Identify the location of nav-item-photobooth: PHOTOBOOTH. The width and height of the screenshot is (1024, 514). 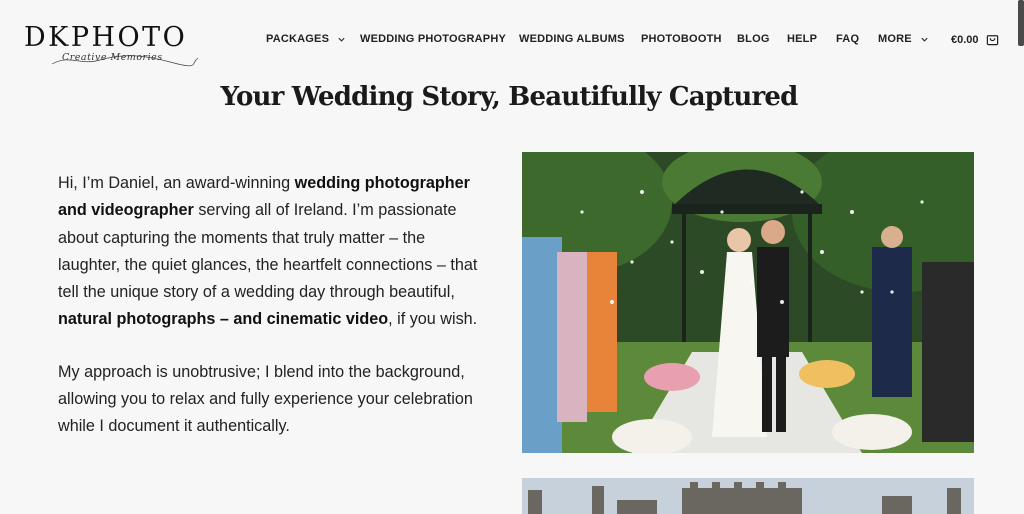
(681, 39).